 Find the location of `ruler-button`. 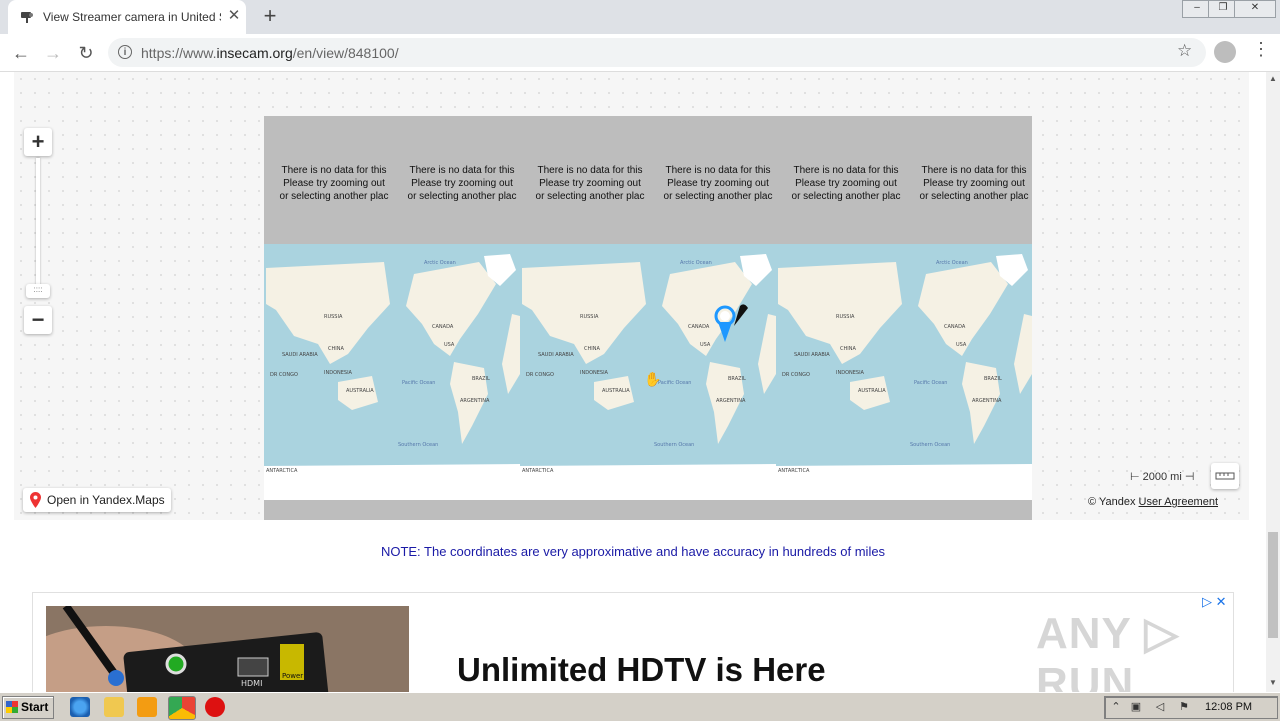

ruler-button is located at coordinates (1225, 476).